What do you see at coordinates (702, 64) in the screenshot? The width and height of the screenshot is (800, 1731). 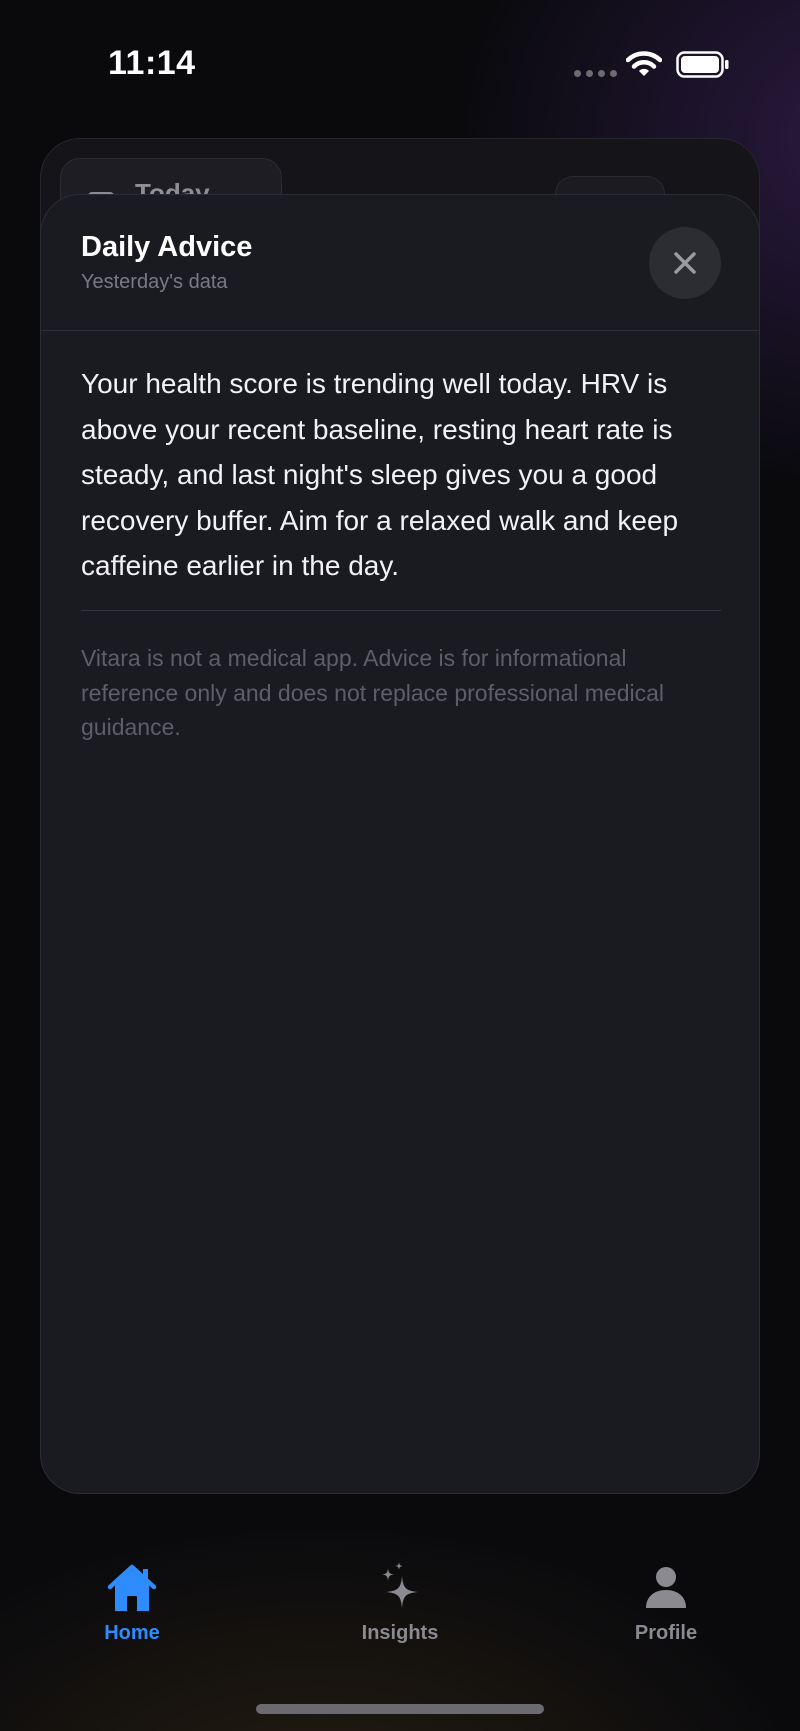 I see `battery-icon` at bounding box center [702, 64].